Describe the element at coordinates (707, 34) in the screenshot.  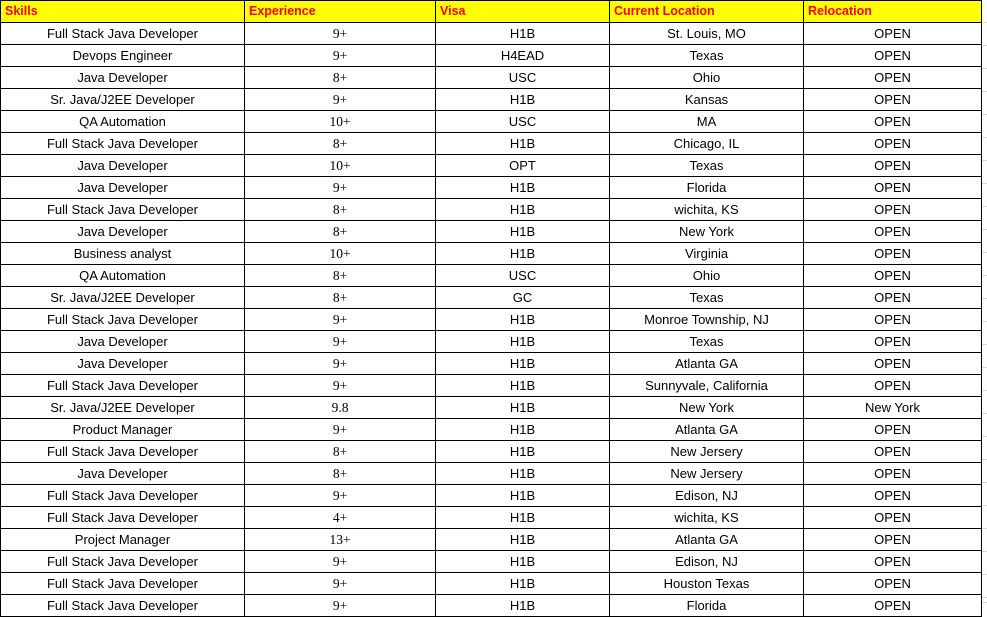
I see `cell-location: St. Louis, MO` at that location.